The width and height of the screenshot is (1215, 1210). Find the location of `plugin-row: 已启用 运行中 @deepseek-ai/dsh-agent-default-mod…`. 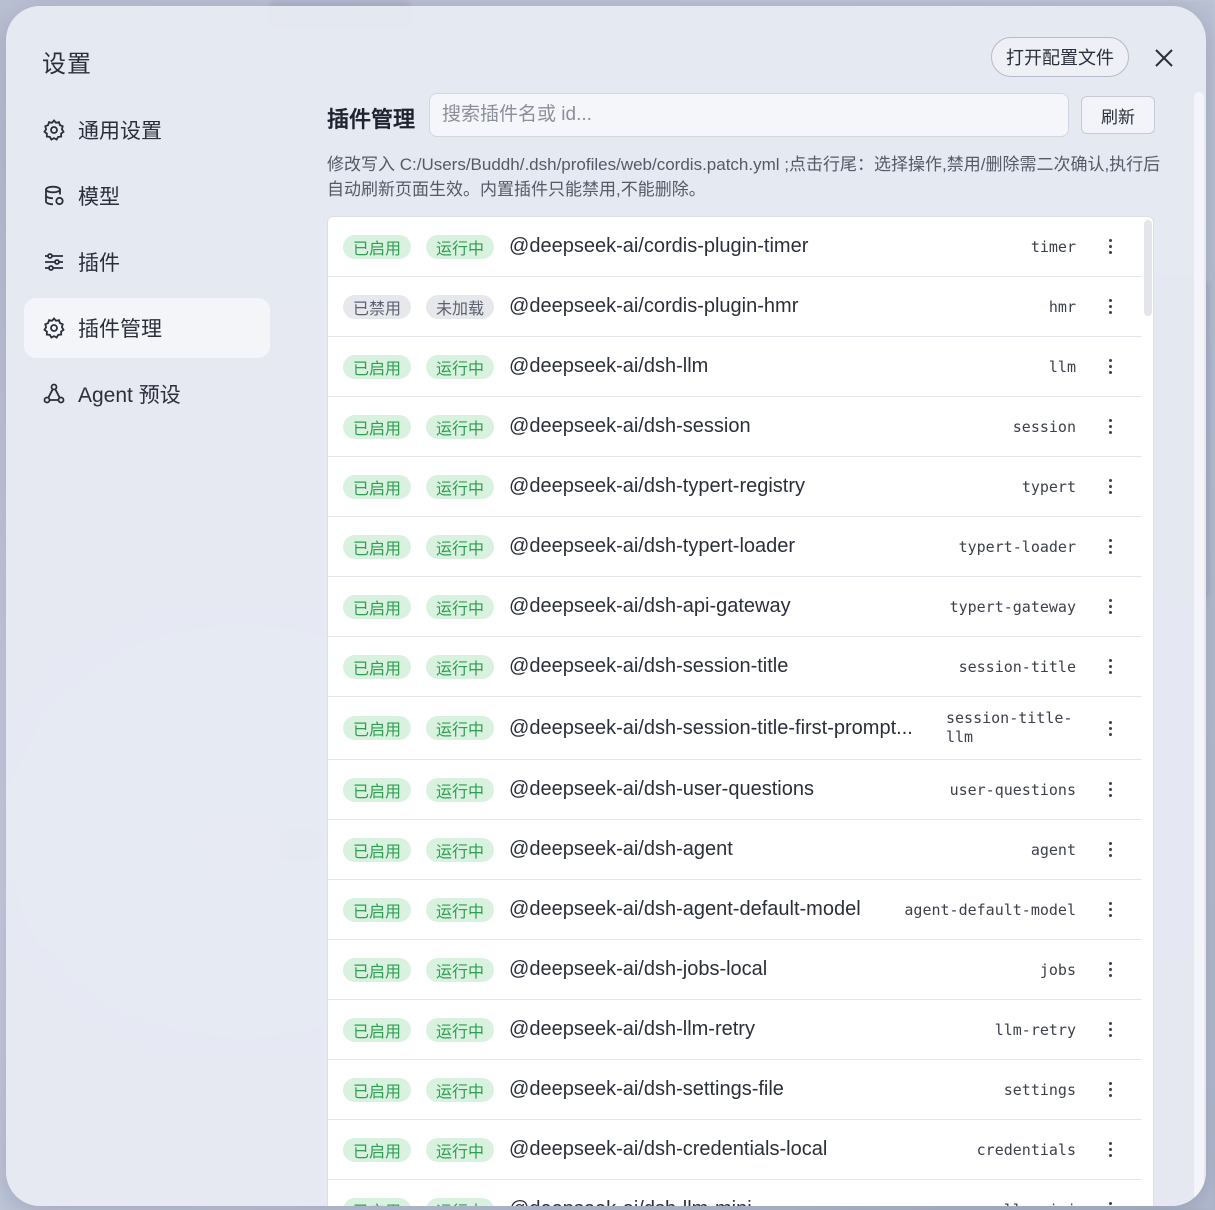

plugin-row: 已启用 运行中 @deepseek-ai/dsh-agent-default-mod… is located at coordinates (735, 910).